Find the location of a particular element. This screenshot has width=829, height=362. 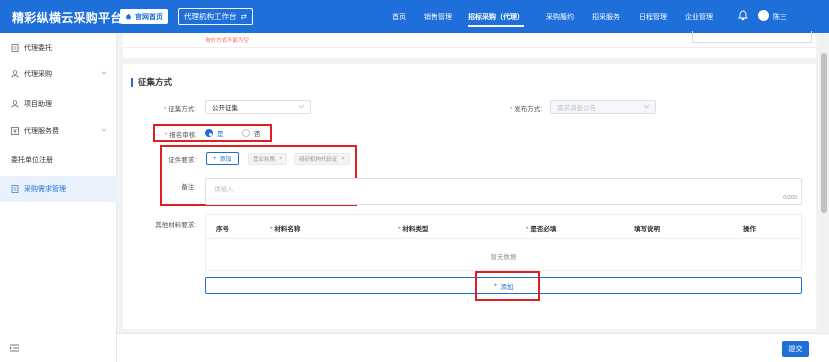

review-yes-radio: 是 is located at coordinates (214, 133).